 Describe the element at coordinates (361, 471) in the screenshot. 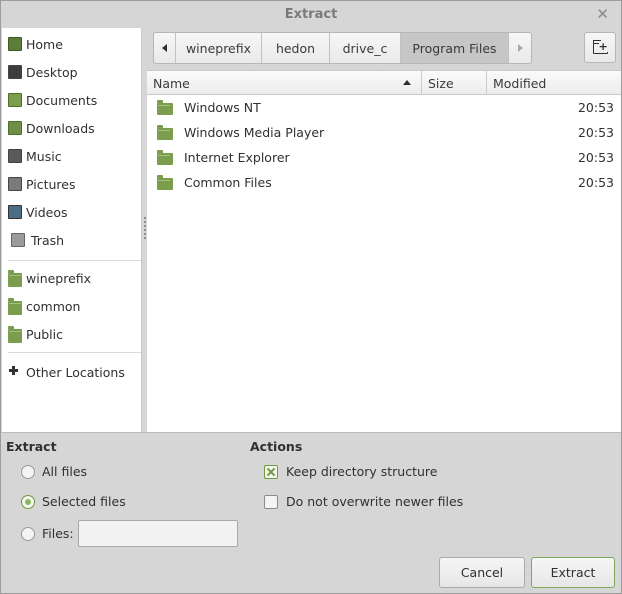

I see `keep-structure-label: Keep directory structure` at that location.